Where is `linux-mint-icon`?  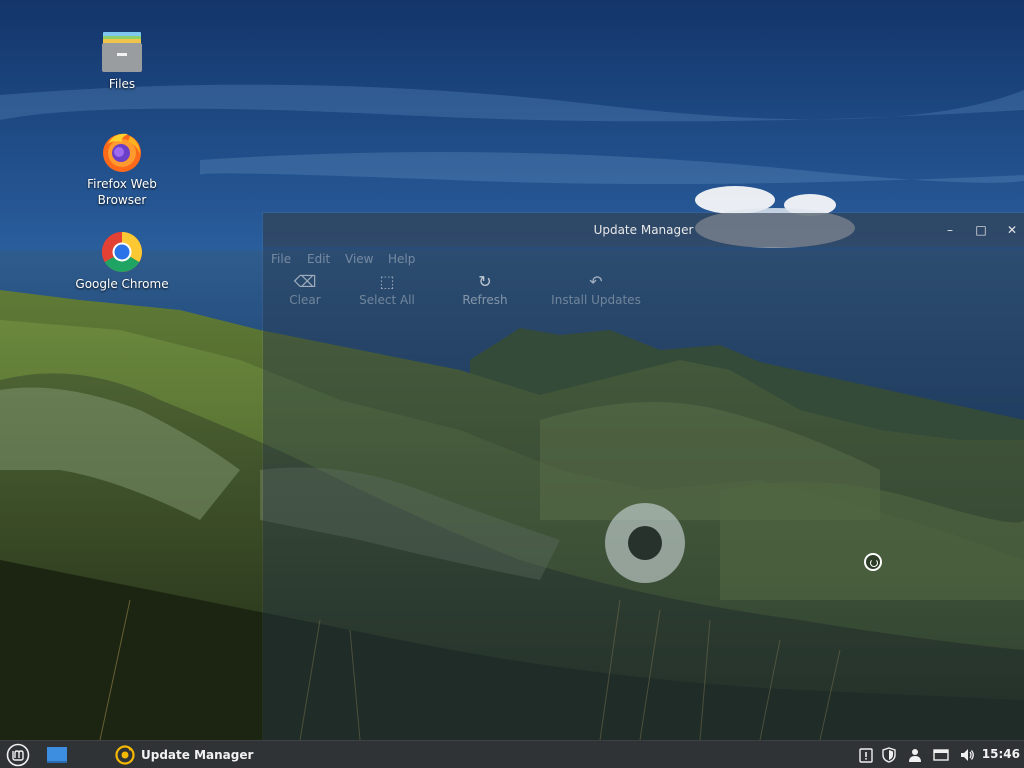
linux-mint-icon is located at coordinates (18, 755).